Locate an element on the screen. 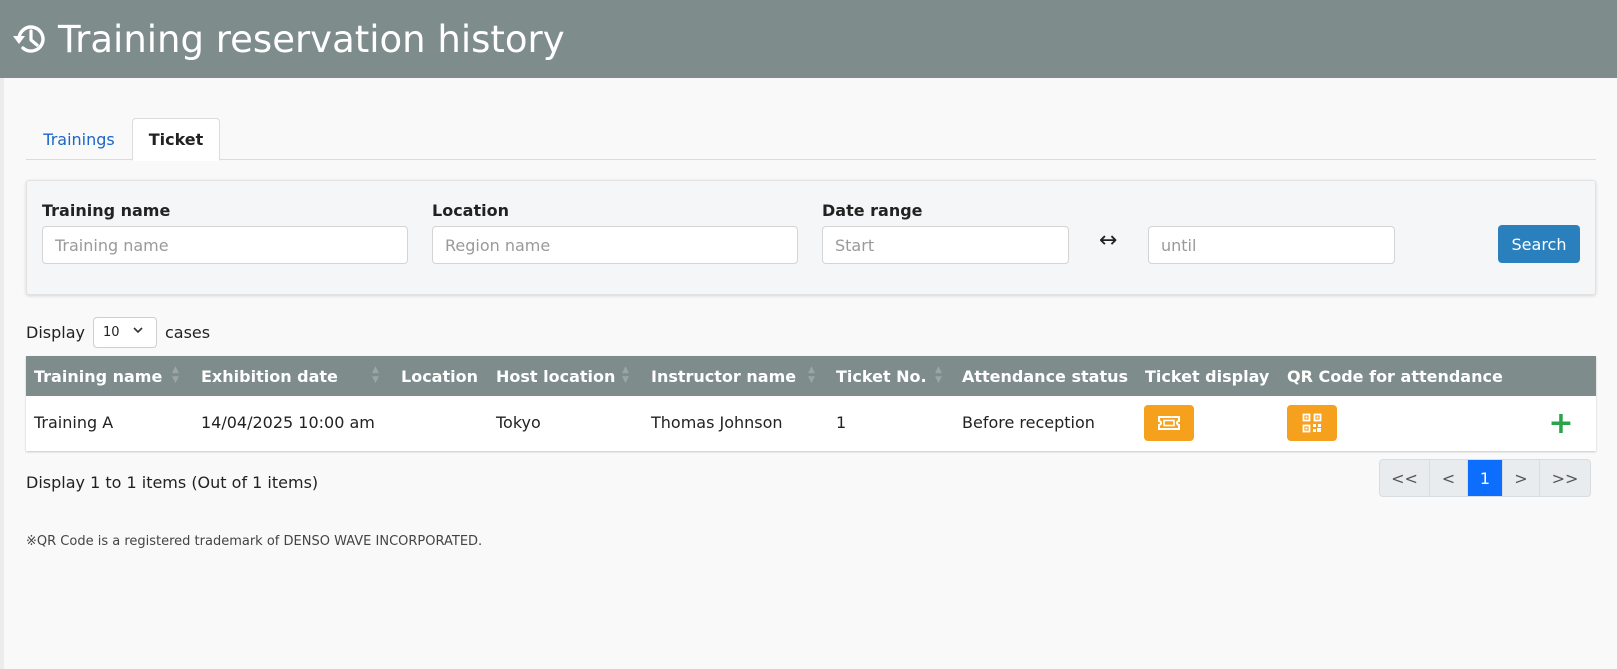  training-name-label: Training name is located at coordinates (106, 210).